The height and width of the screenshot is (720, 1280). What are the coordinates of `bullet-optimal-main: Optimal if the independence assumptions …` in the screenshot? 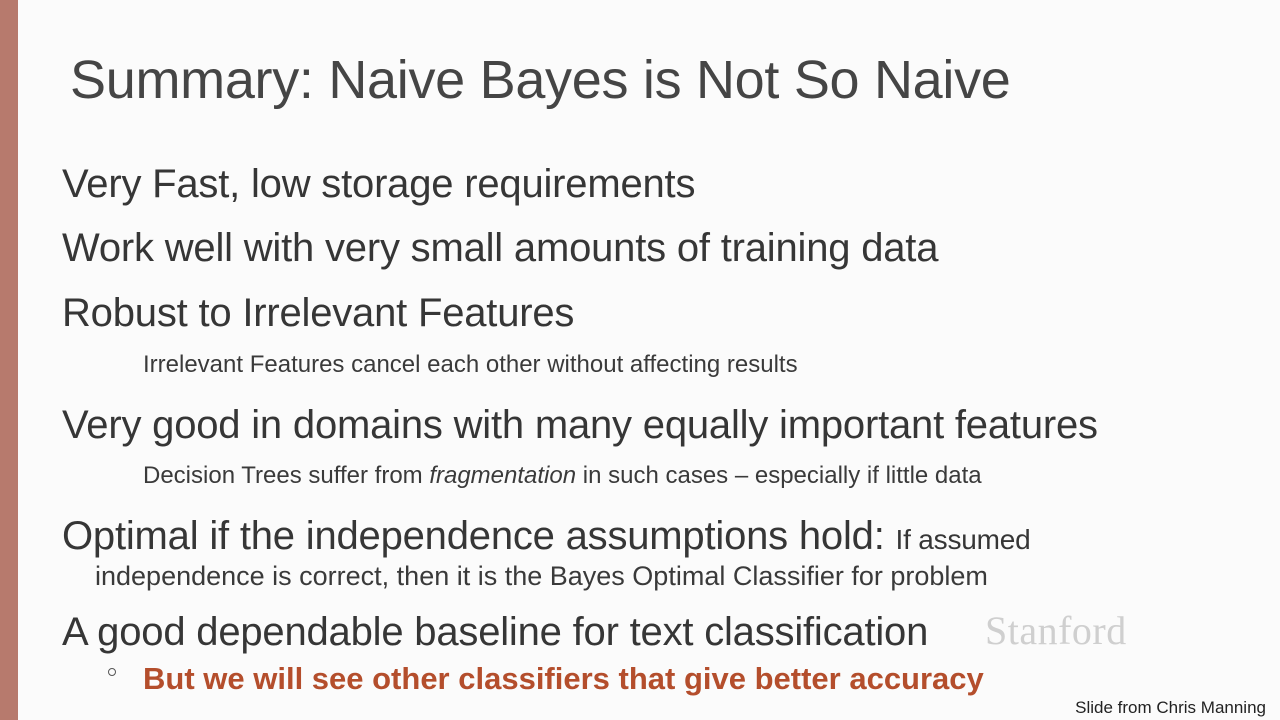 It's located at (479, 536).